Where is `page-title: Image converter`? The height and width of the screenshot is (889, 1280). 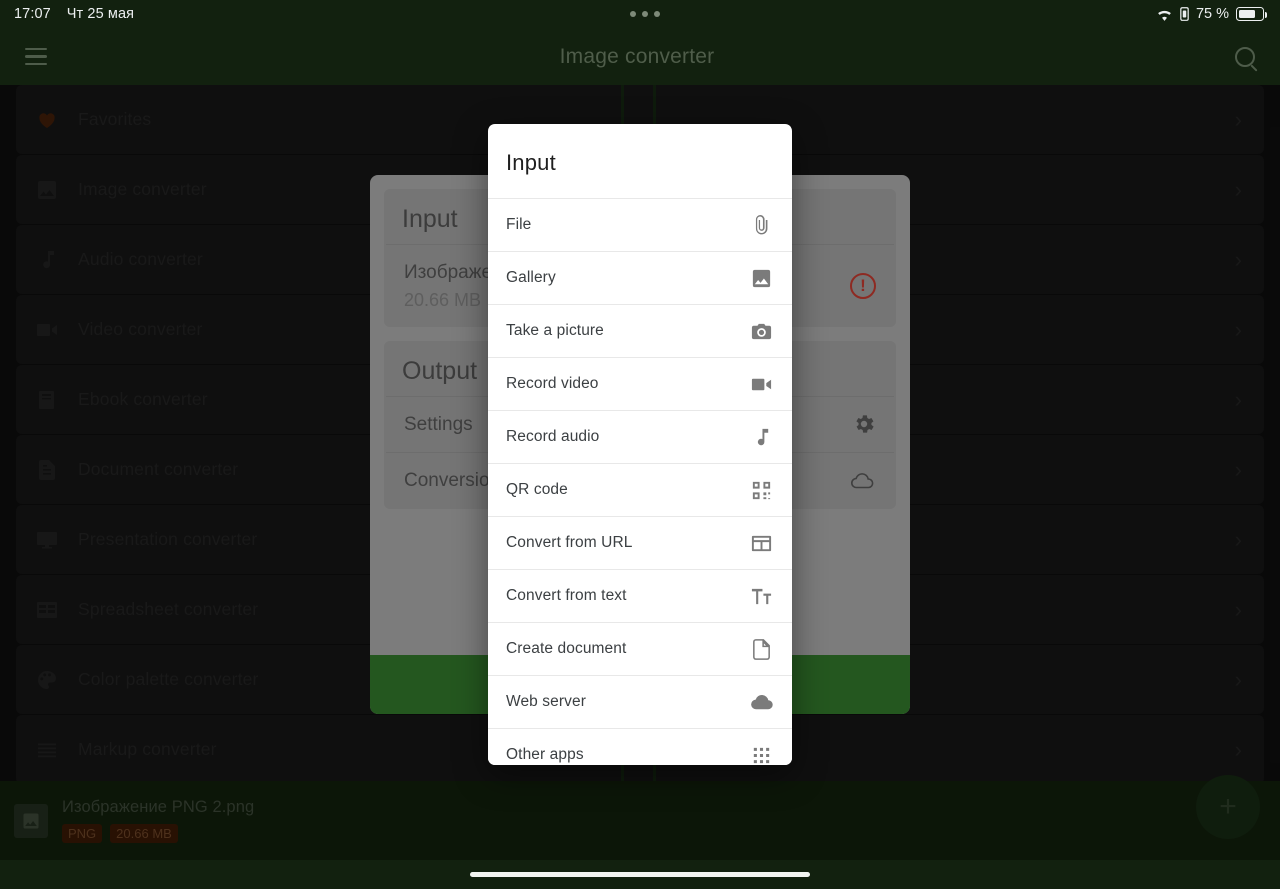
page-title: Image converter is located at coordinates (637, 56).